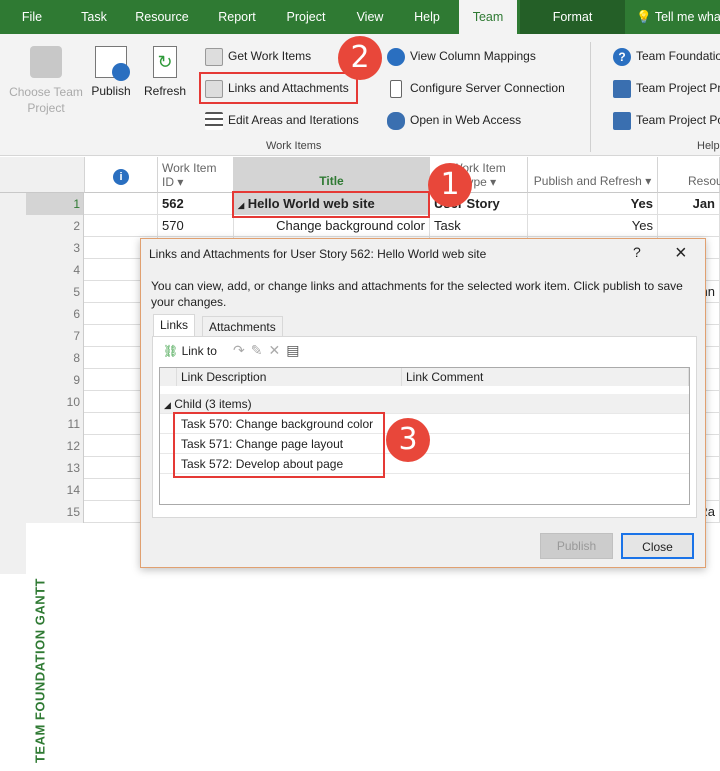 The width and height of the screenshot is (720, 771). What do you see at coordinates (55, 314) in the screenshot?
I see `row-number: 6` at bounding box center [55, 314].